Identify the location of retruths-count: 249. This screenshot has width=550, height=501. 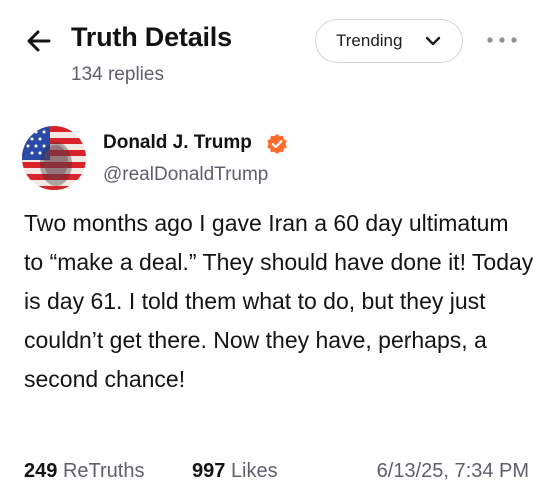
(41, 471).